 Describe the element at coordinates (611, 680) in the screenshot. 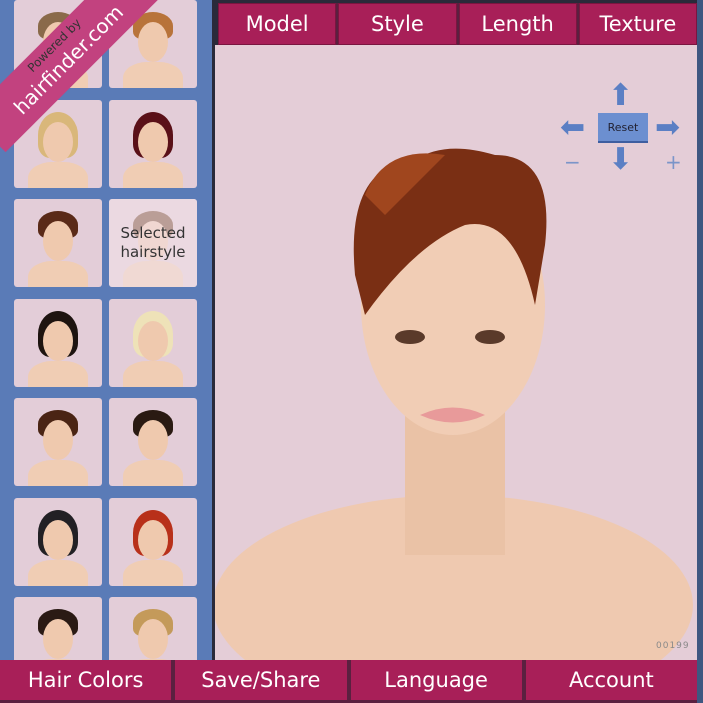

I see `tab-account: Account` at that location.